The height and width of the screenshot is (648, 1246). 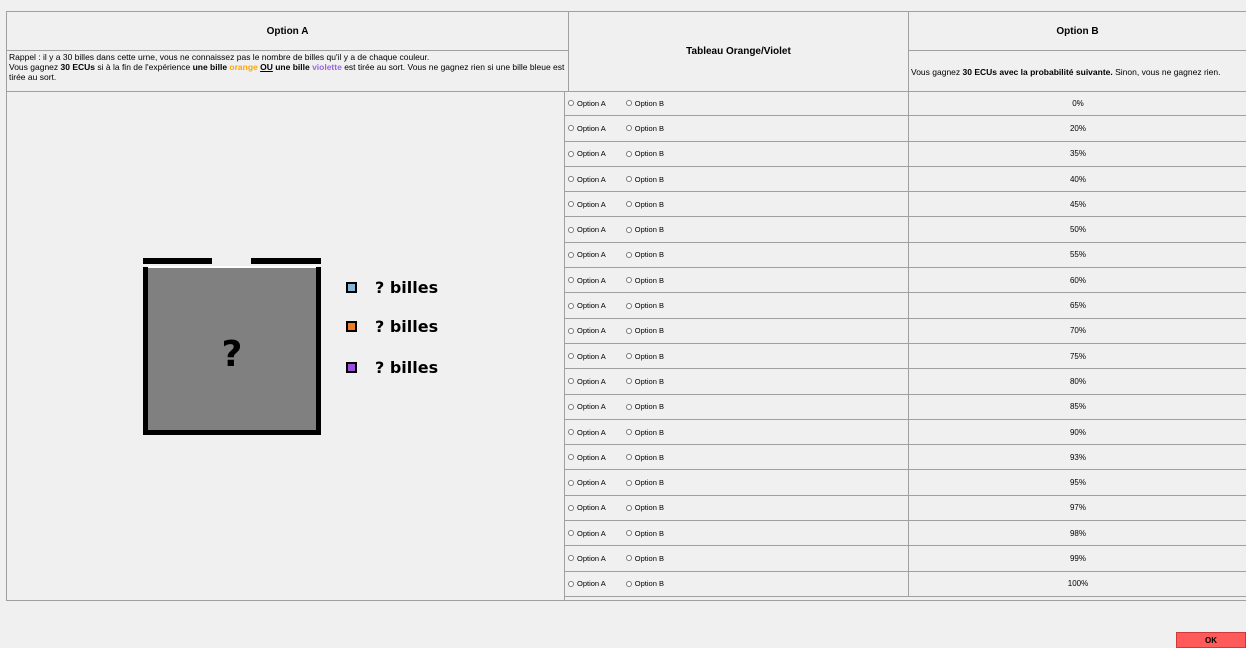 I want to click on table-row: Option A Option B 55%, so click(x=905, y=255).